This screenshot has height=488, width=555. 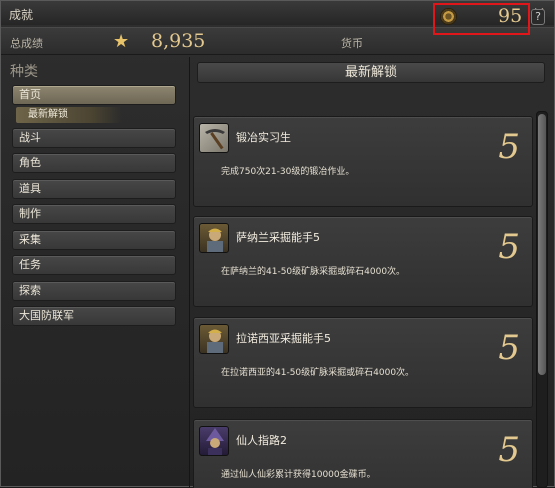 I want to click on sidebar-item-grand-company: 大国防联军, so click(x=94, y=316).